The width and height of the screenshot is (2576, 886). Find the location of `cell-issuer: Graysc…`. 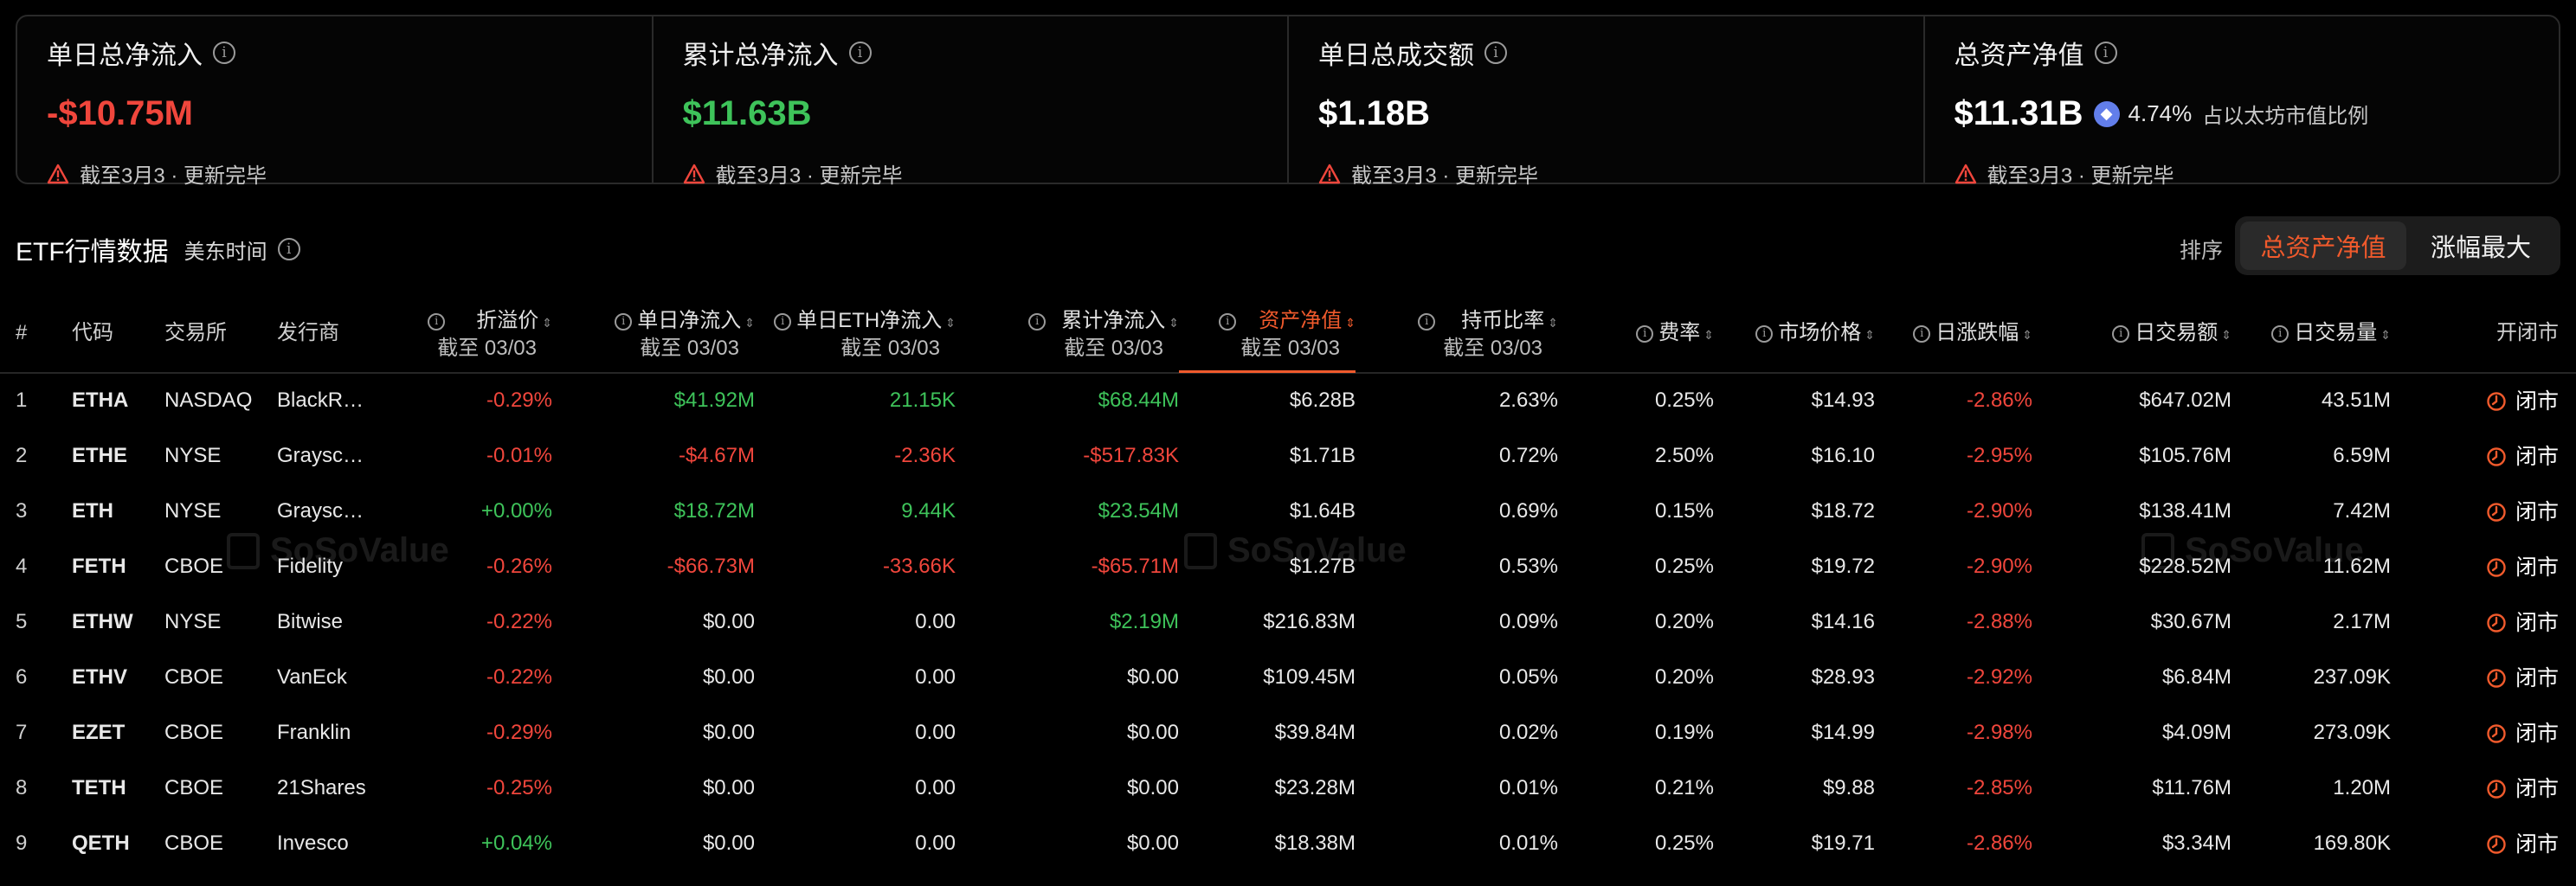

cell-issuer: Graysc… is located at coordinates (320, 511).